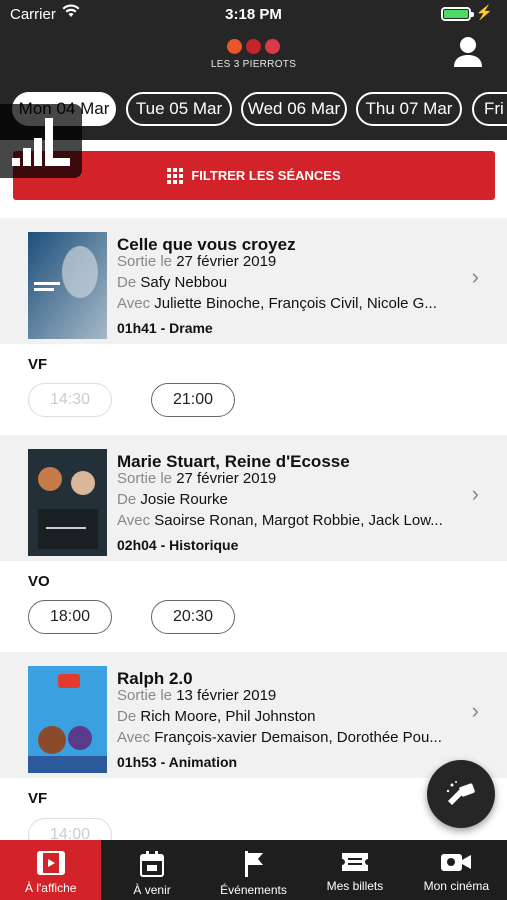 The width and height of the screenshot is (507, 900). I want to click on showtime-button: 20:30, so click(193, 617).